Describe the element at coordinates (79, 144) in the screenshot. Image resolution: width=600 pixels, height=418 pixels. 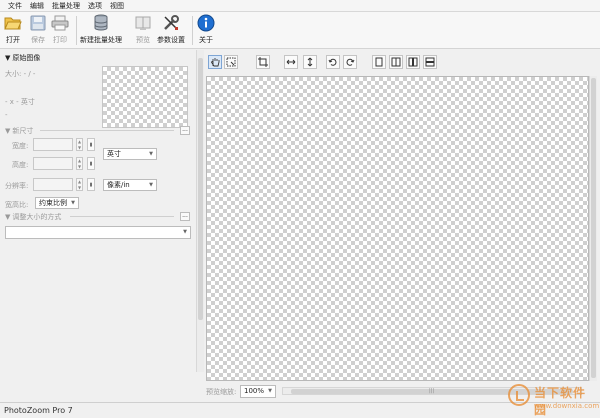
I see `width-spinner: ▲ ▼` at that location.